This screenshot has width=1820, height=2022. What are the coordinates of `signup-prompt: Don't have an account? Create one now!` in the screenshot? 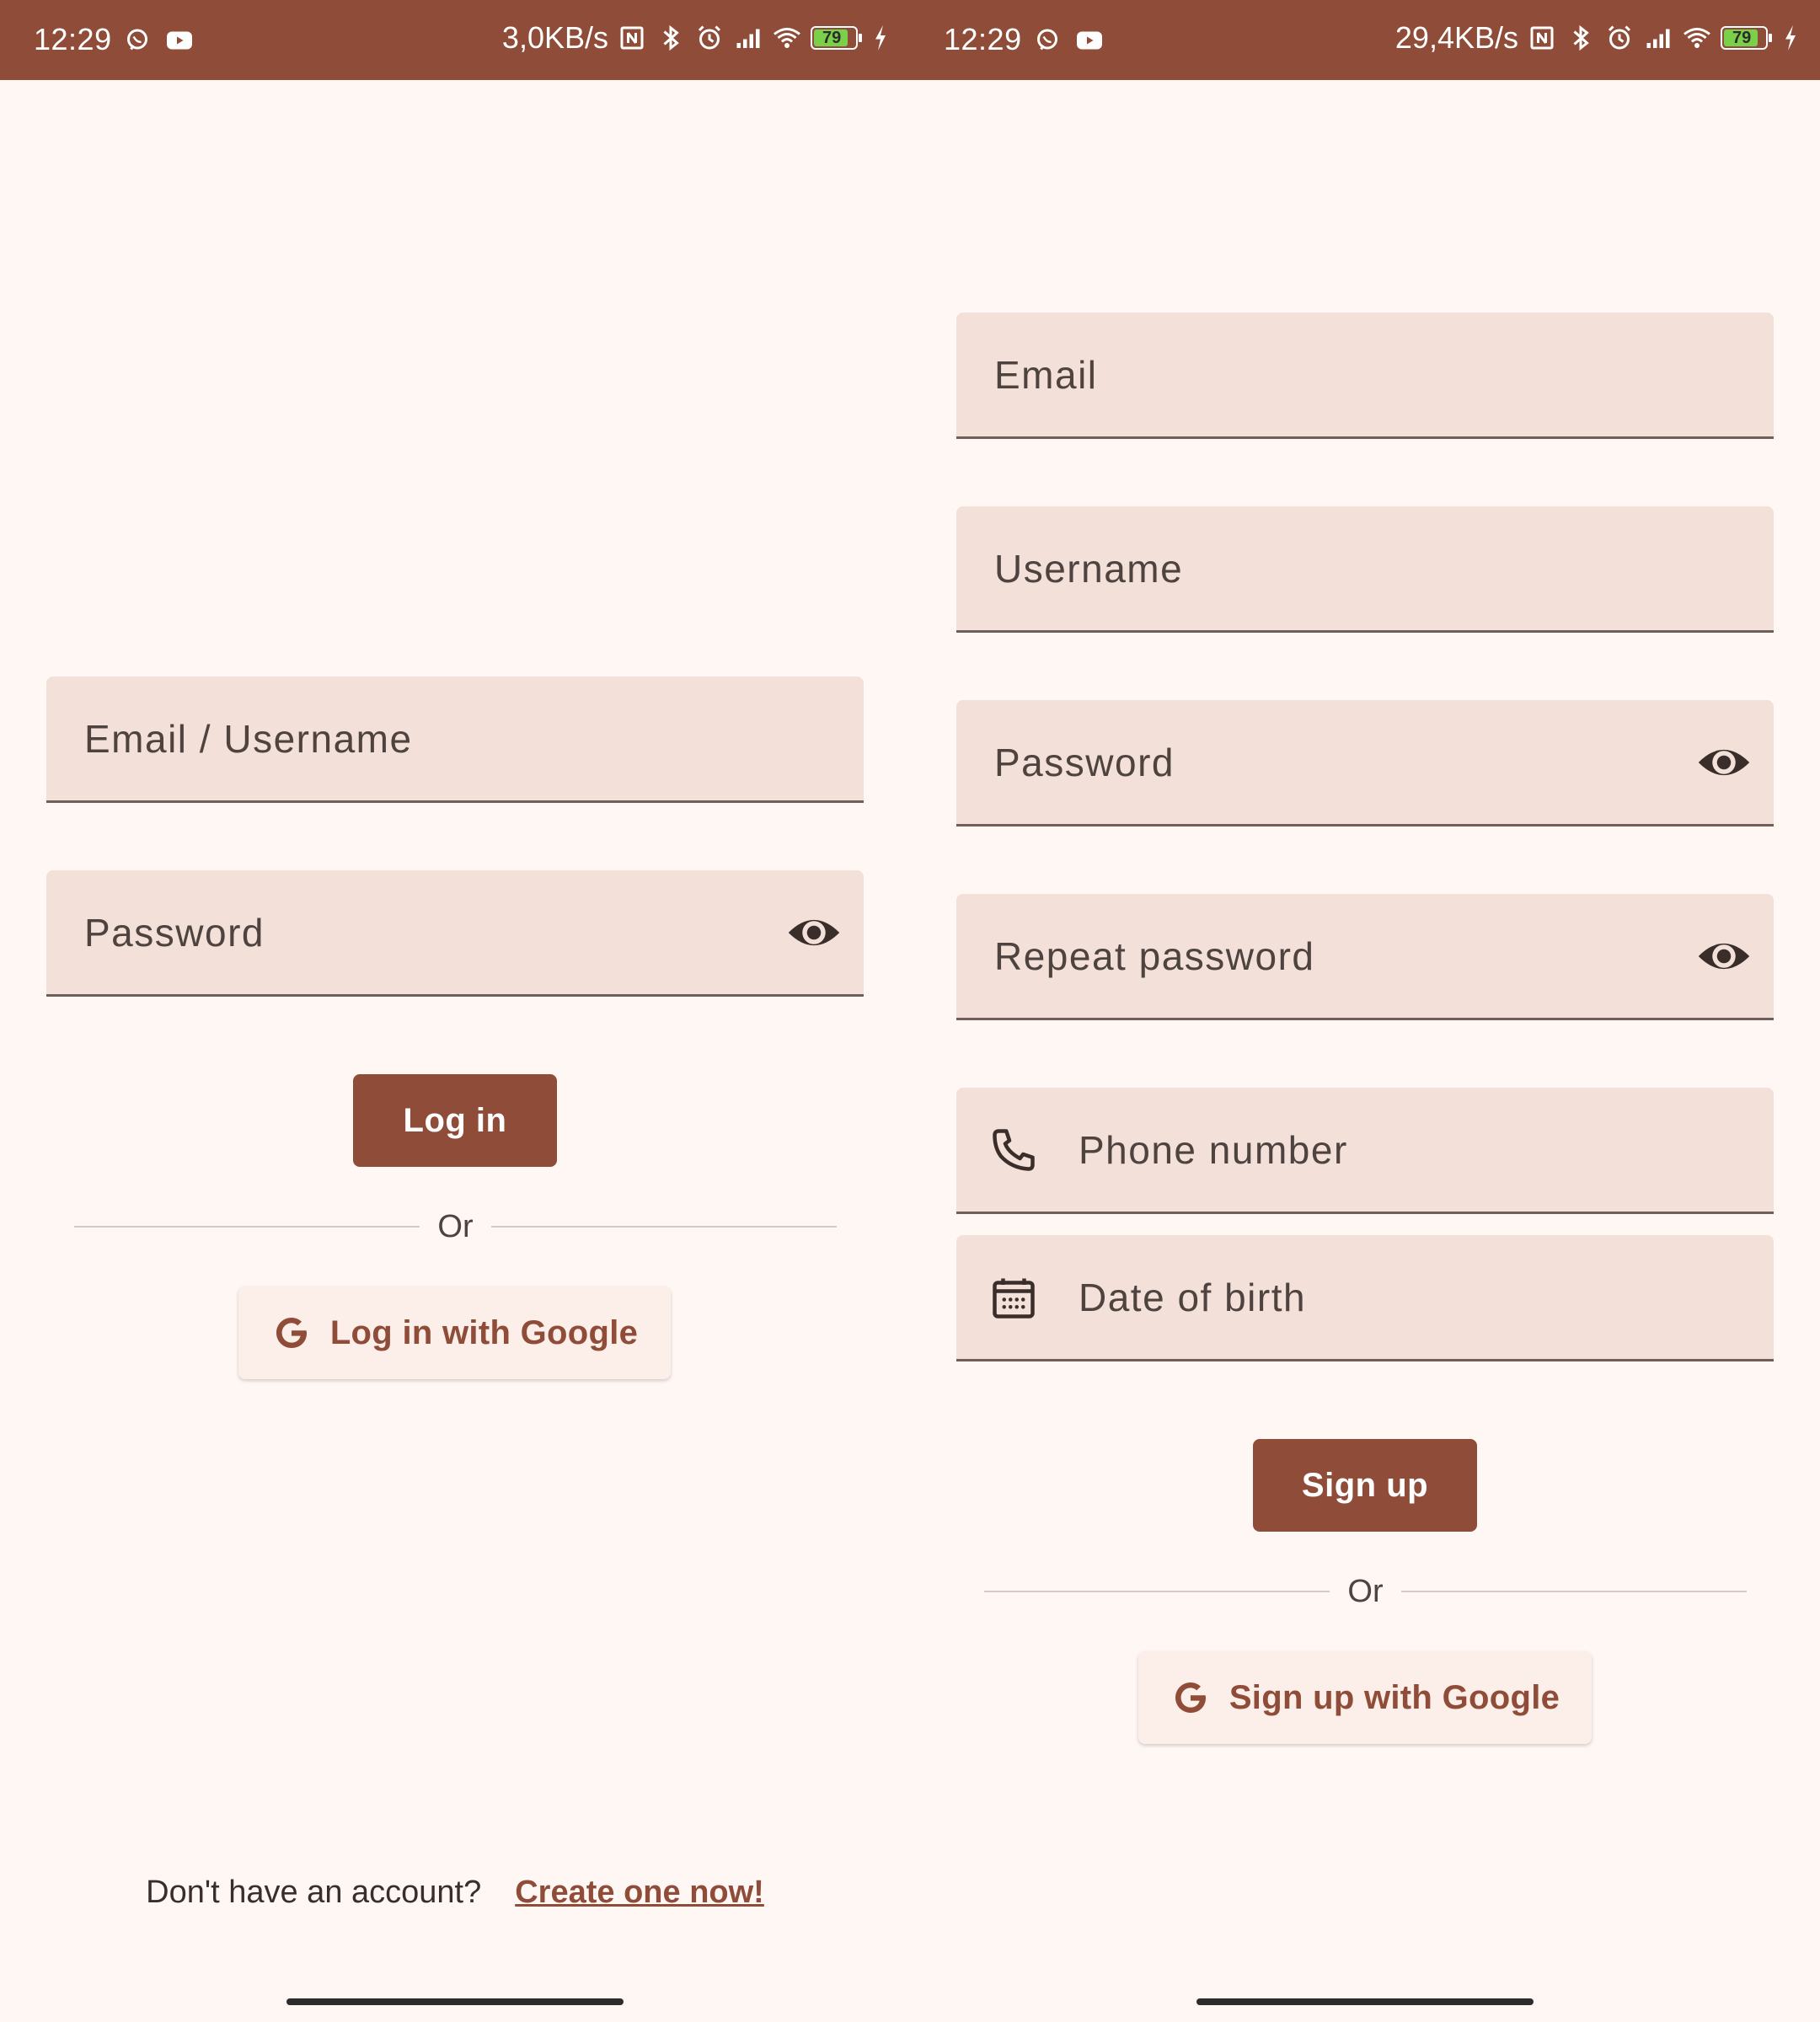 It's located at (455, 1893).